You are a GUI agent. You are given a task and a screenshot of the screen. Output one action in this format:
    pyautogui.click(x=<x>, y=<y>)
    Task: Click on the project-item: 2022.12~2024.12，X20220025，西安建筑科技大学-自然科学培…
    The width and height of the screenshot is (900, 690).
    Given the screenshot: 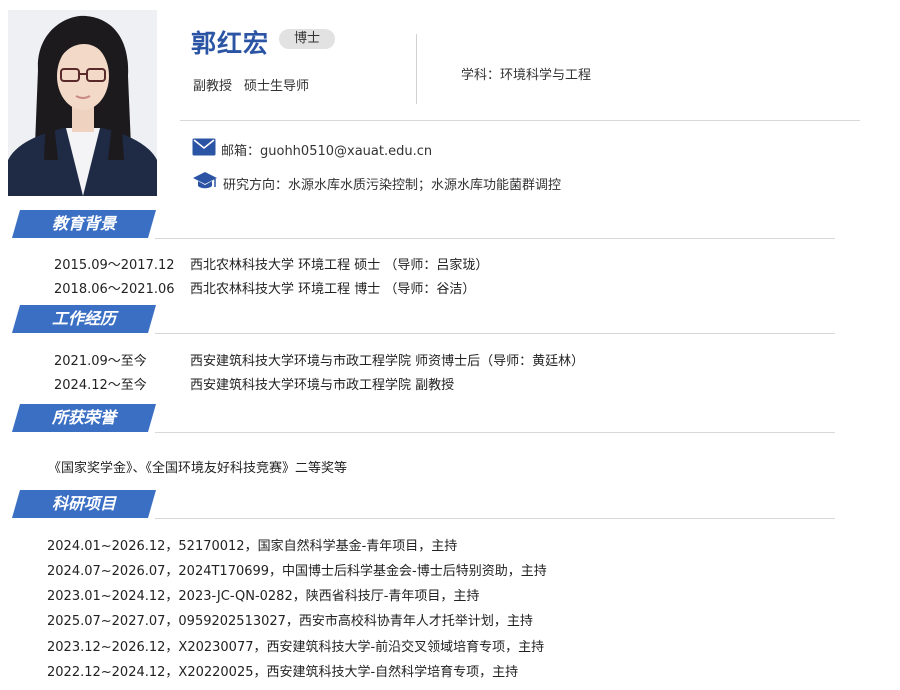 What is the action you would take?
    pyautogui.click(x=283, y=672)
    